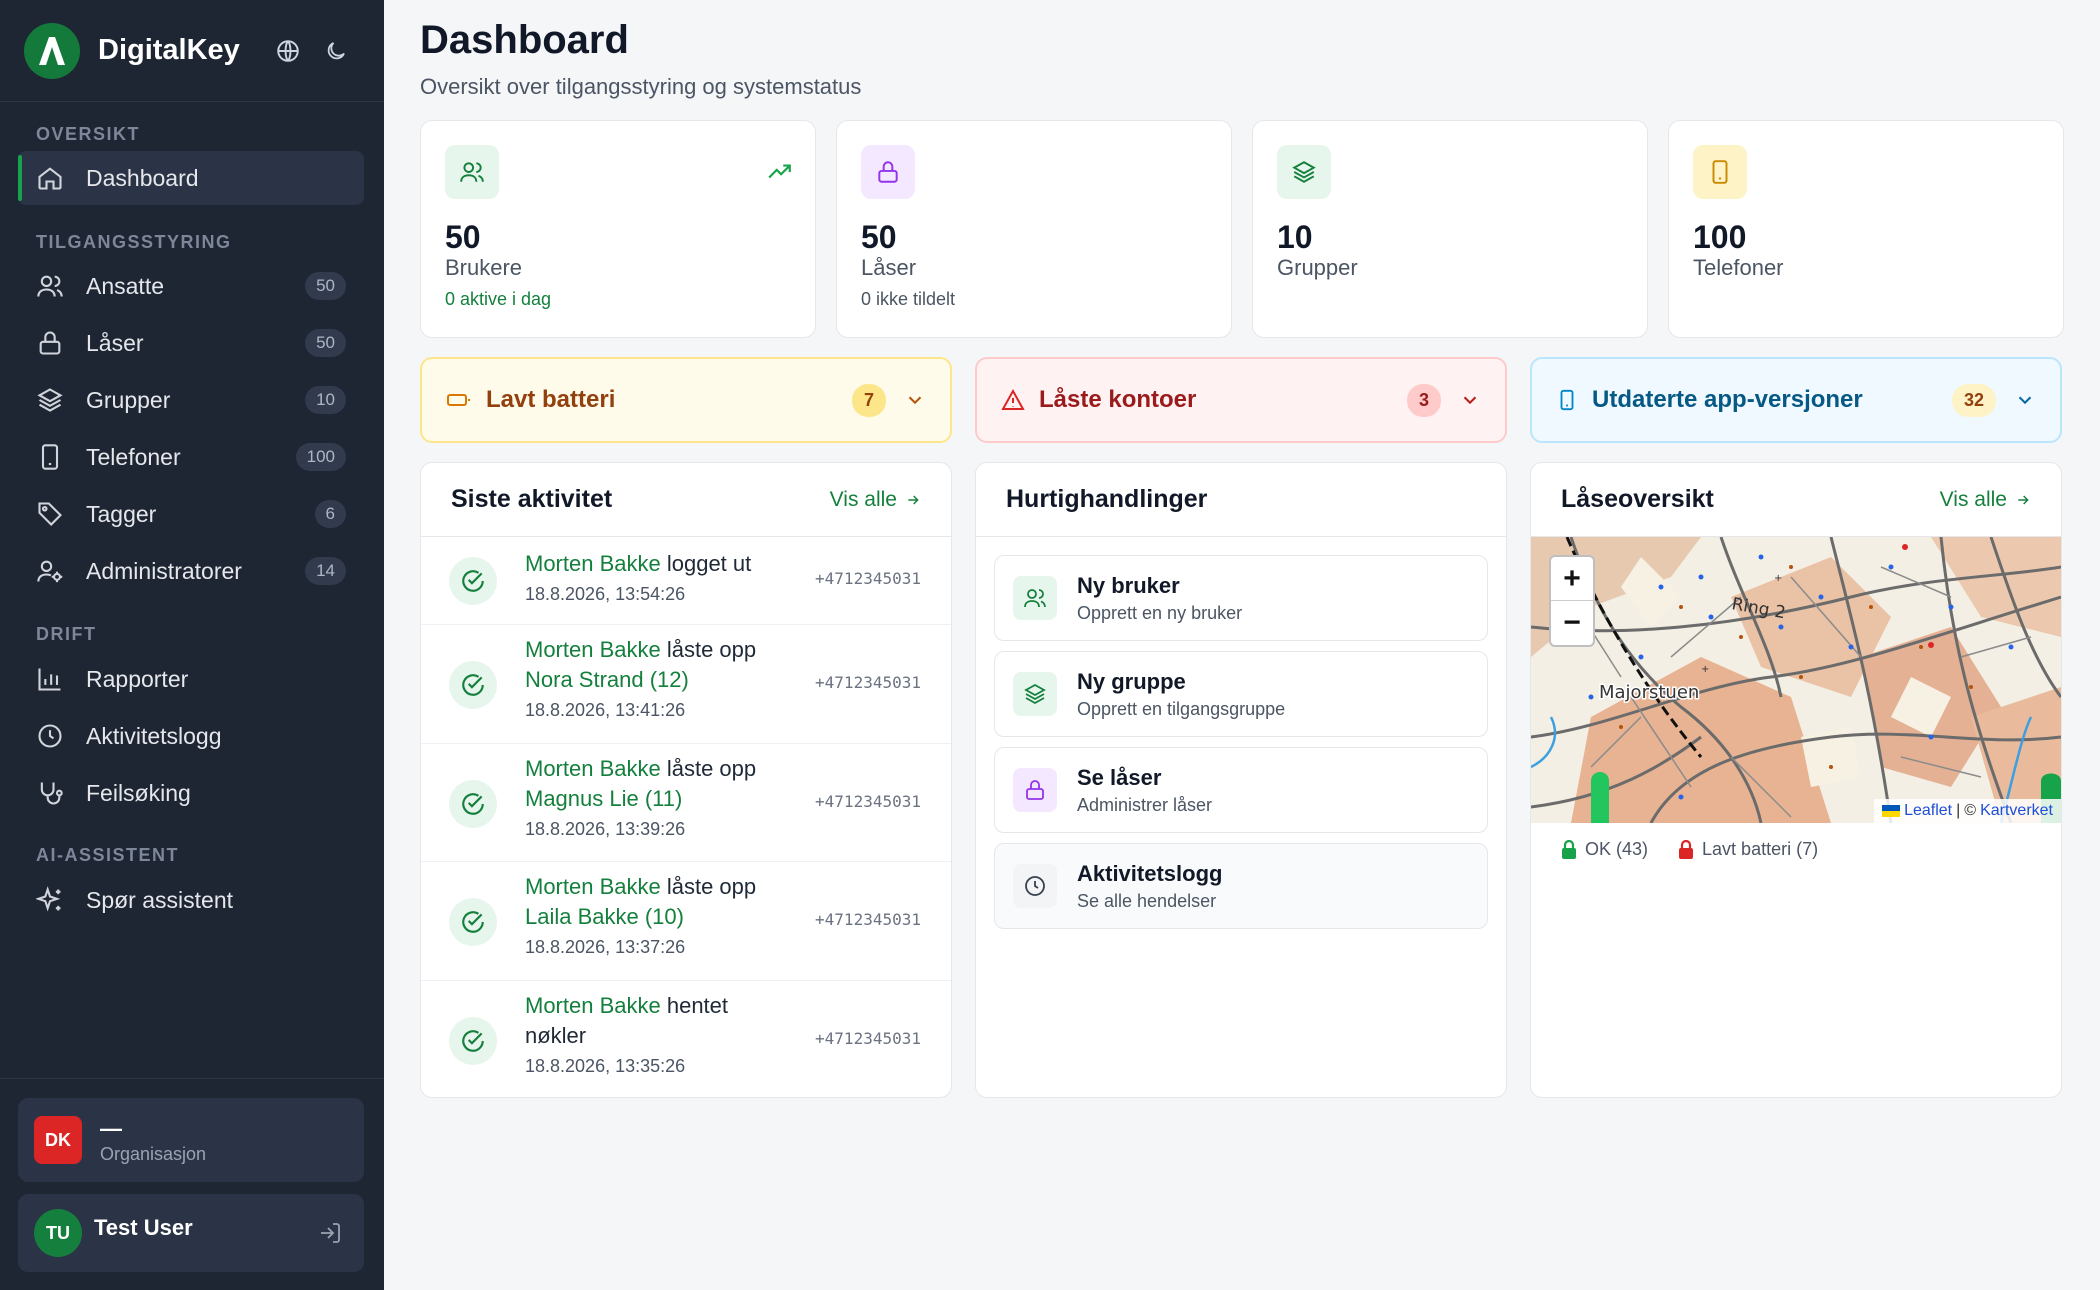  Describe the element at coordinates (134, 242) in the screenshot. I see `nav-section-title: TILGANGSSTYRING` at that location.